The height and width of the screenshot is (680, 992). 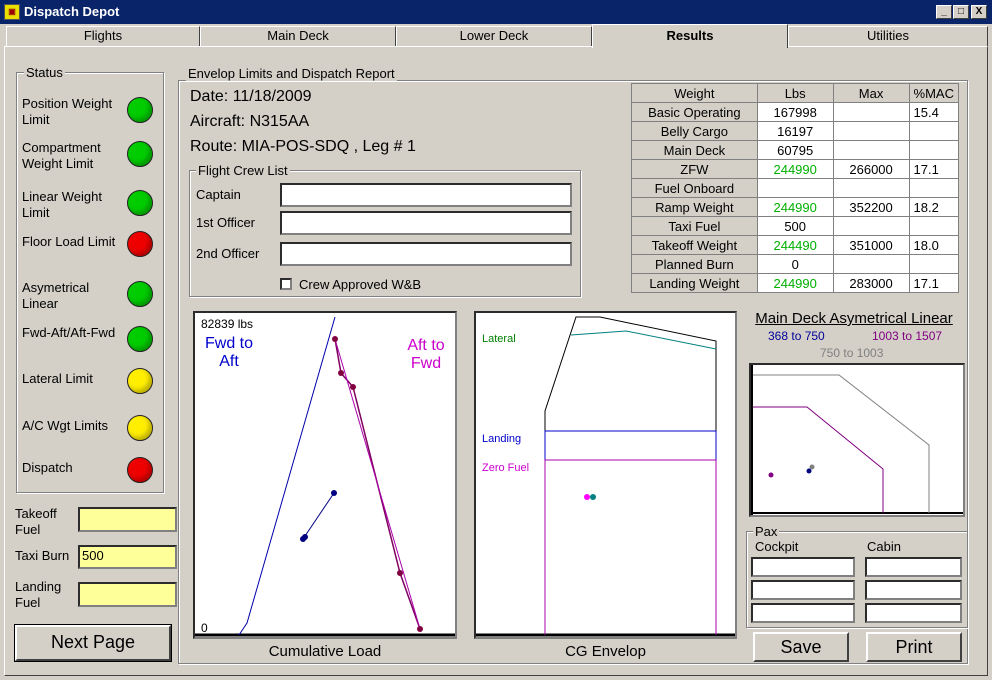 I want to click on row-label: Taxi Fuel, so click(x=694, y=226).